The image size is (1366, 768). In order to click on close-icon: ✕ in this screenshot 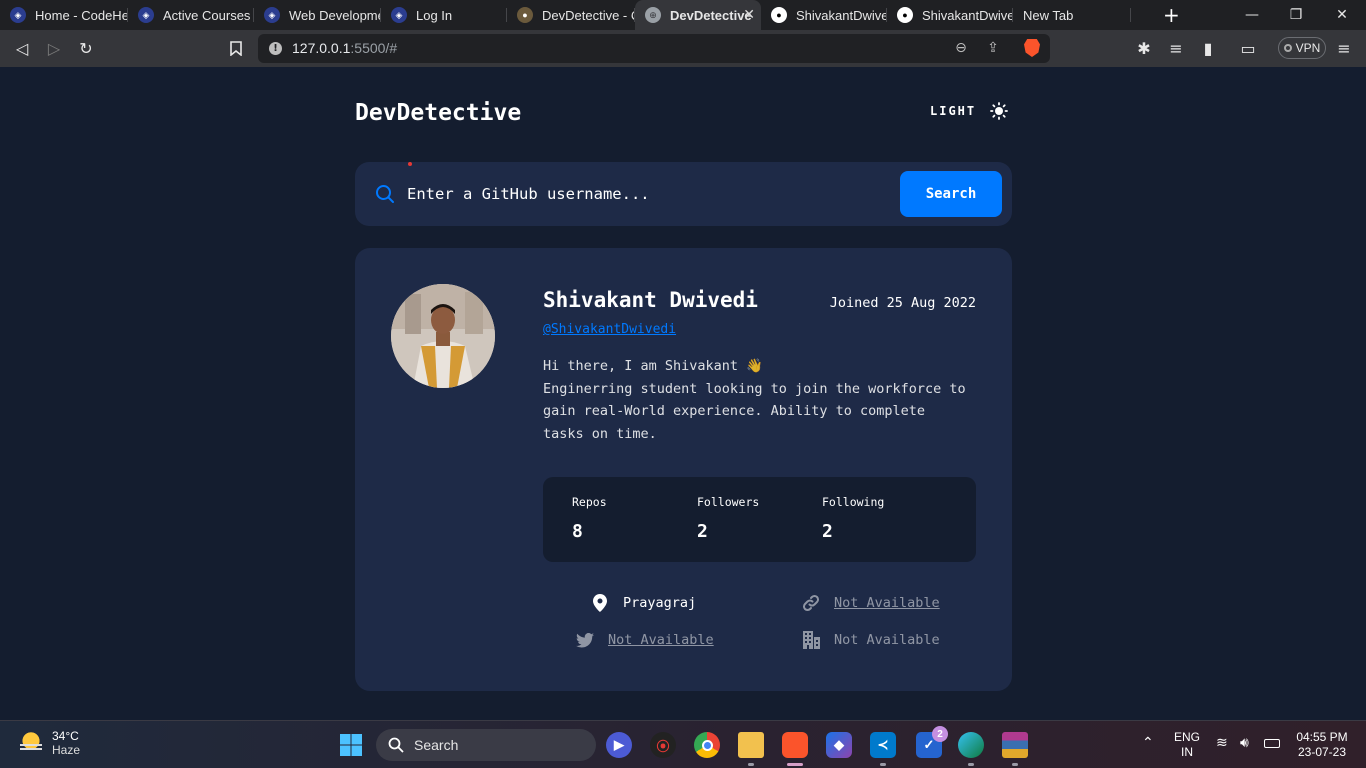, I will do `click(749, 14)`.